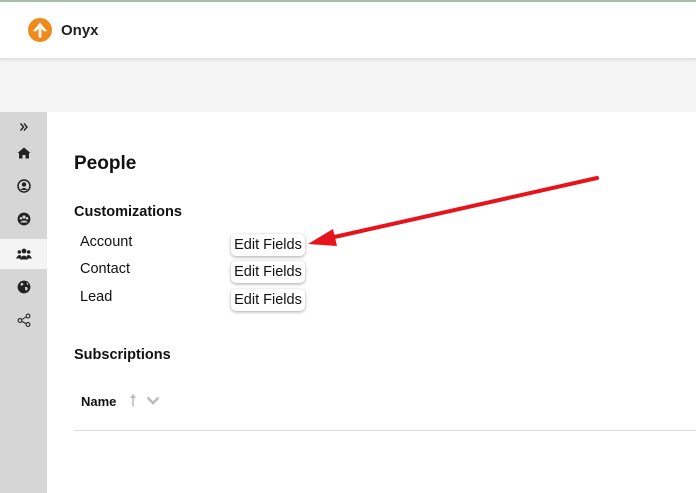  I want to click on edit-fields-lead-button: Edit Fields, so click(268, 300).